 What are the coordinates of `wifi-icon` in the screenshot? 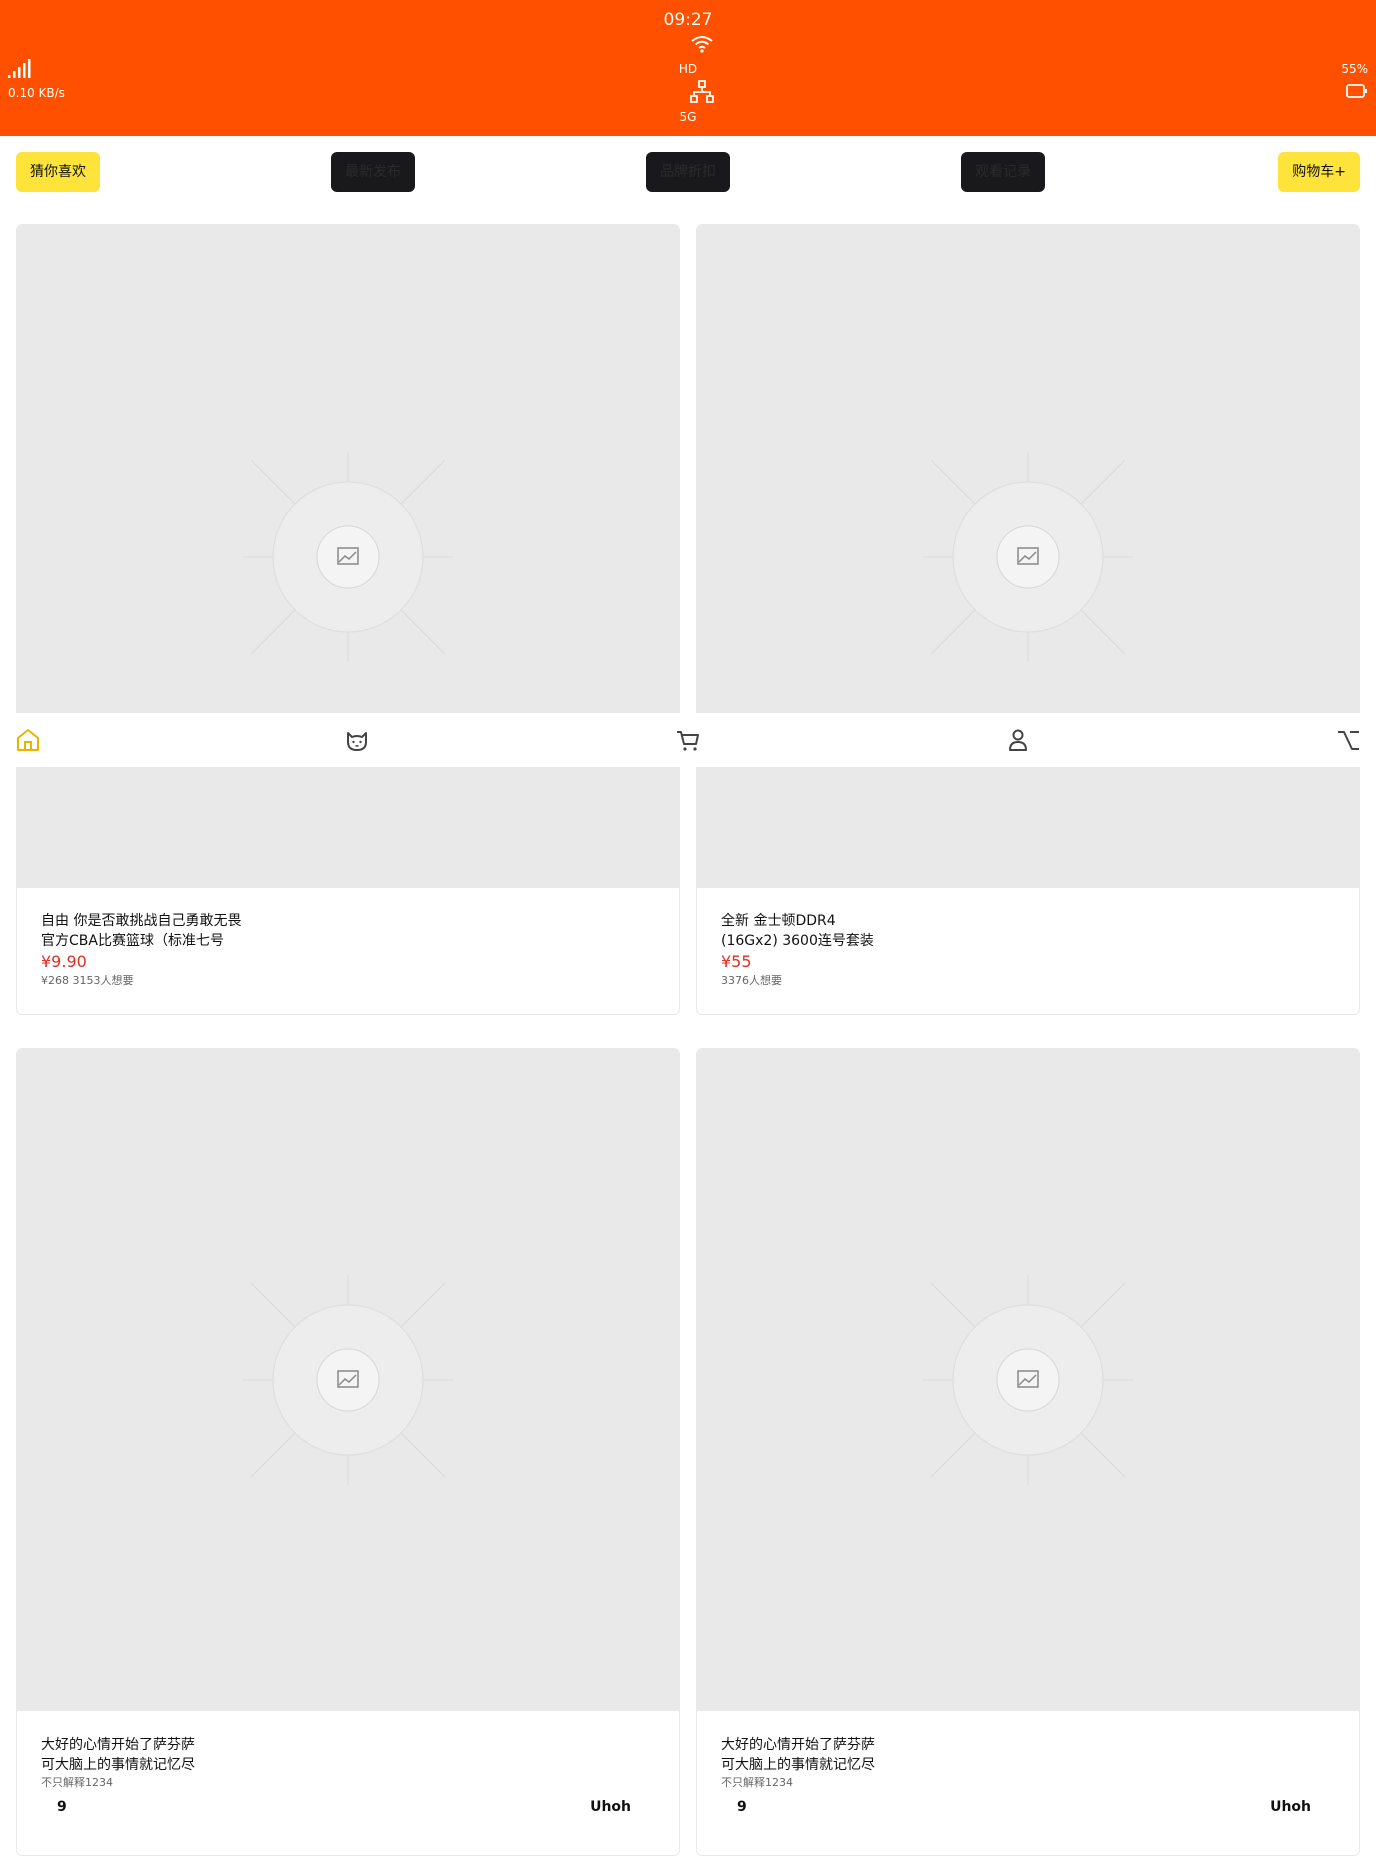 It's located at (702, 44).